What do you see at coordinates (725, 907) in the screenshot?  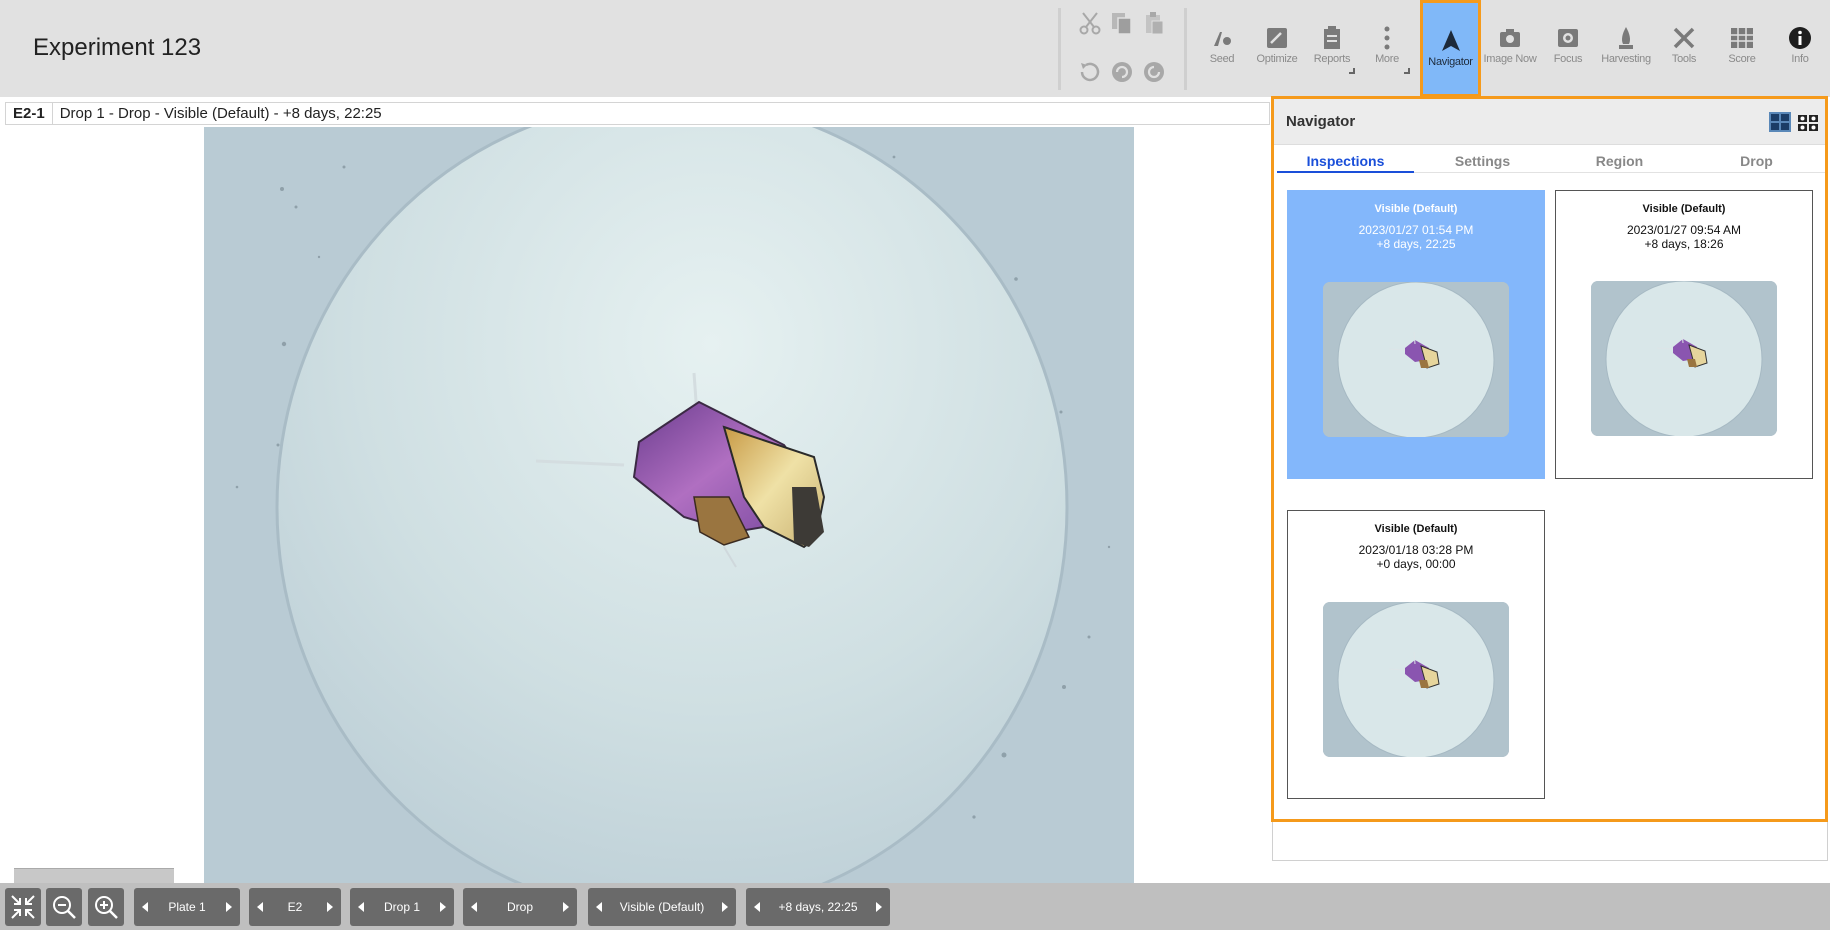 I see `next-imaging-icon` at bounding box center [725, 907].